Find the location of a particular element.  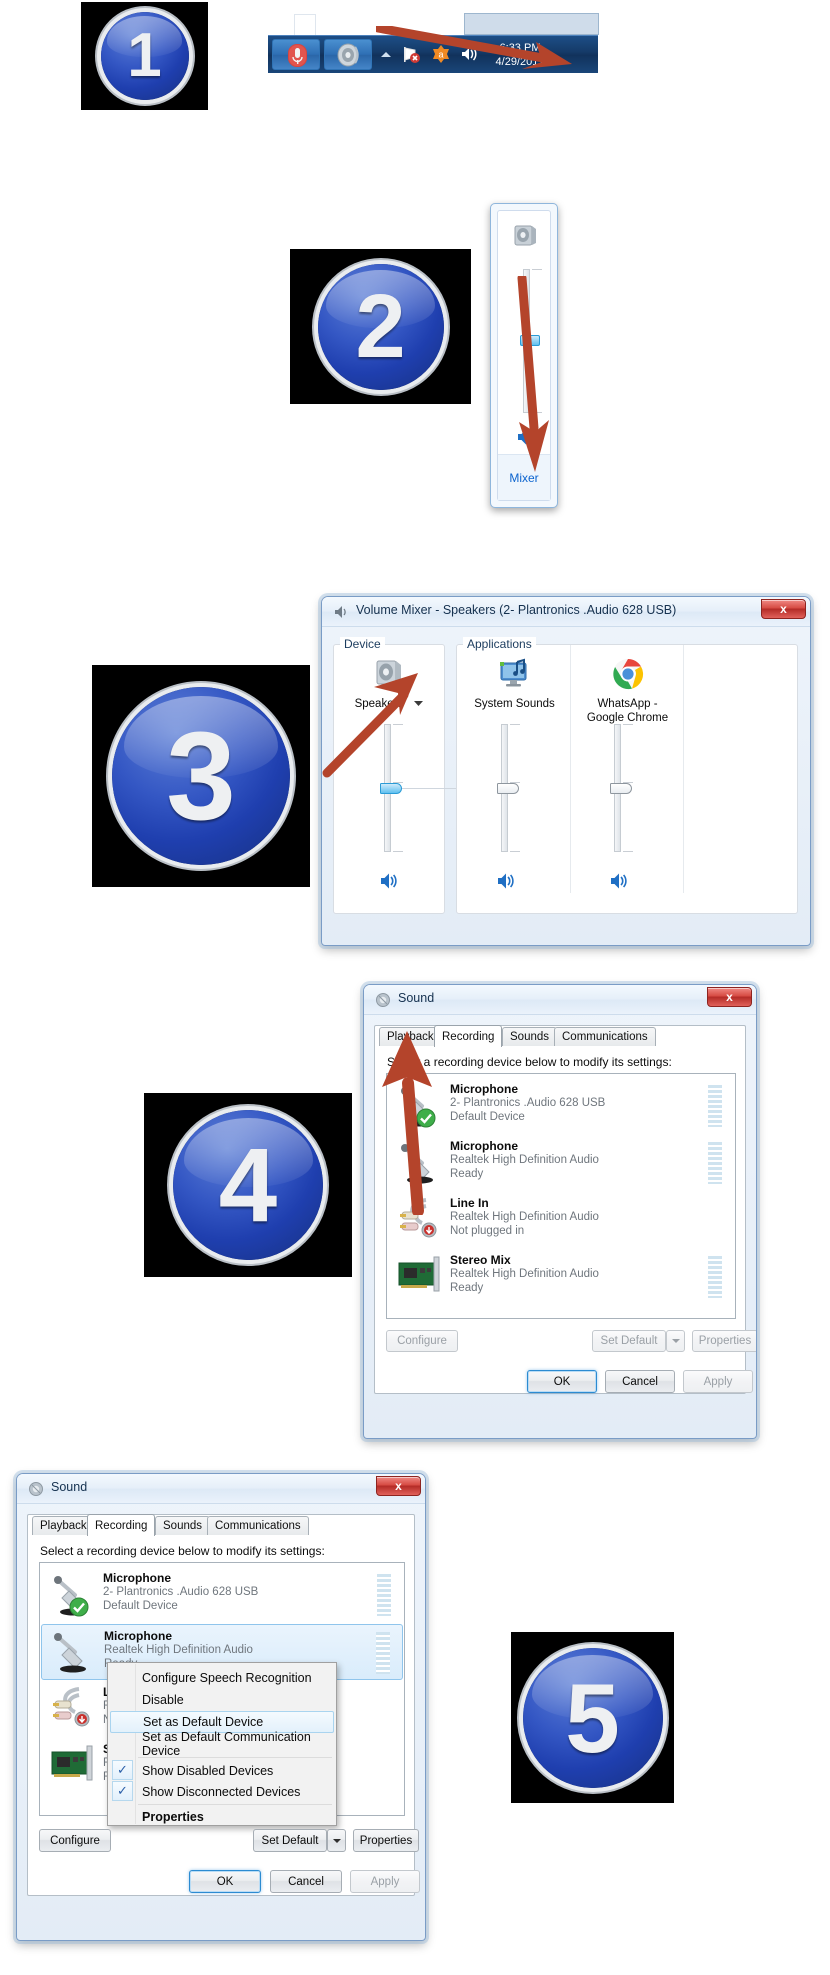

tab-playback-label: Playback is located at coordinates (410, 1037).